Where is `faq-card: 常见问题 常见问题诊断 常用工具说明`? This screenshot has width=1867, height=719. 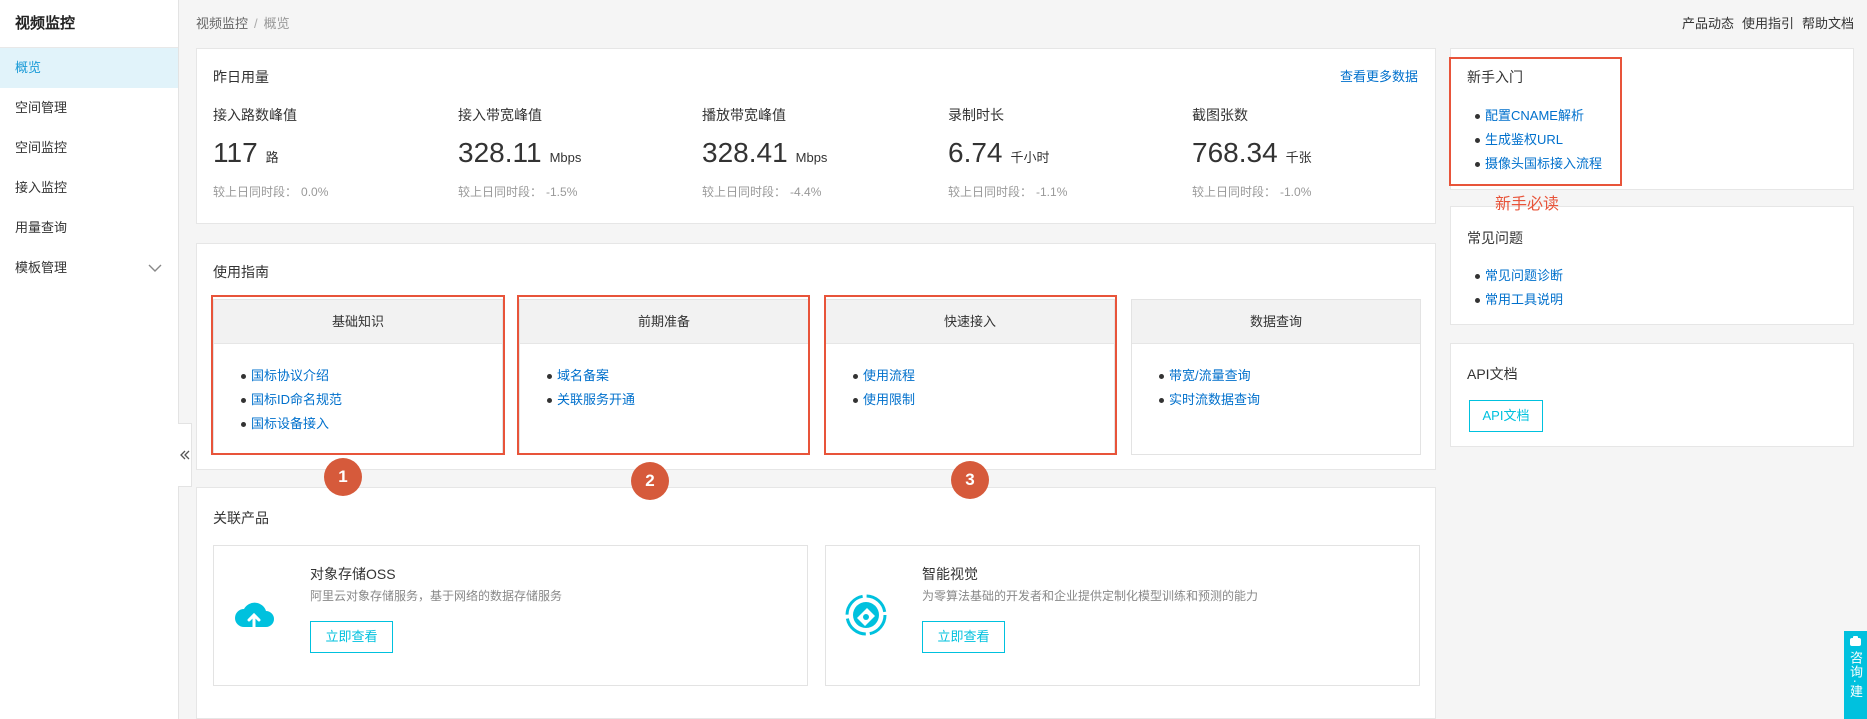 faq-card: 常见问题 常见问题诊断 常用工具说明 is located at coordinates (1652, 265).